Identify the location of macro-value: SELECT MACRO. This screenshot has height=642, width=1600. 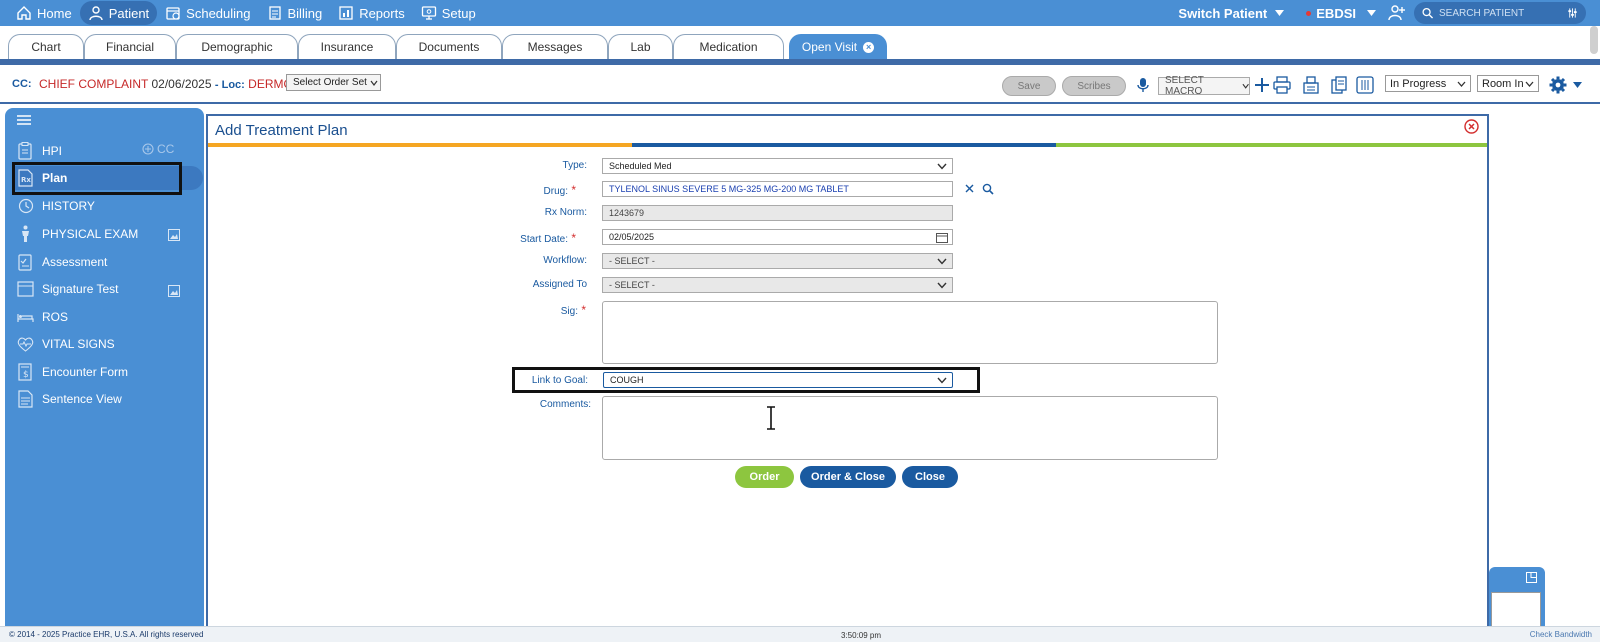
(1184, 86).